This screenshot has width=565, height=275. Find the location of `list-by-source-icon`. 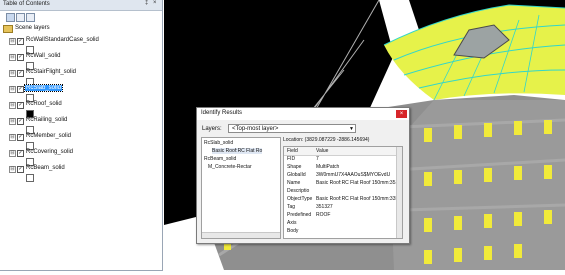

list-by-source-icon is located at coordinates (20, 17).